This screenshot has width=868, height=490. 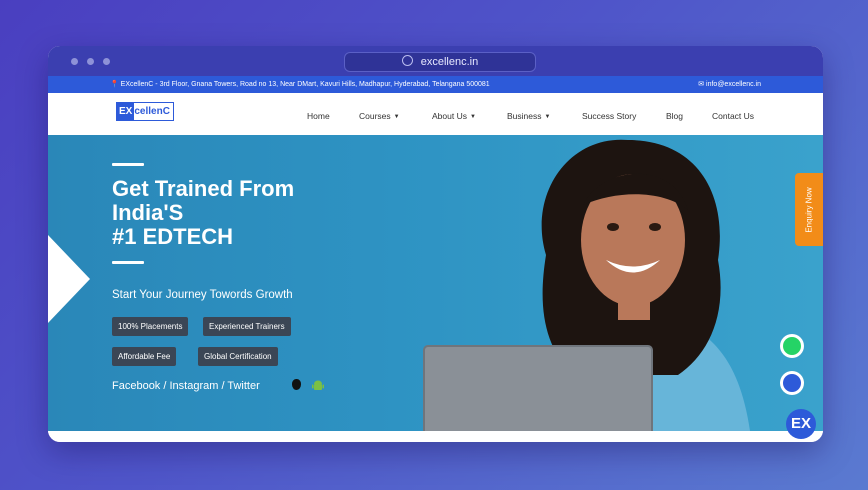 I want to click on hero-tagline: Start Your Journey Towords Growth, so click(x=202, y=295).